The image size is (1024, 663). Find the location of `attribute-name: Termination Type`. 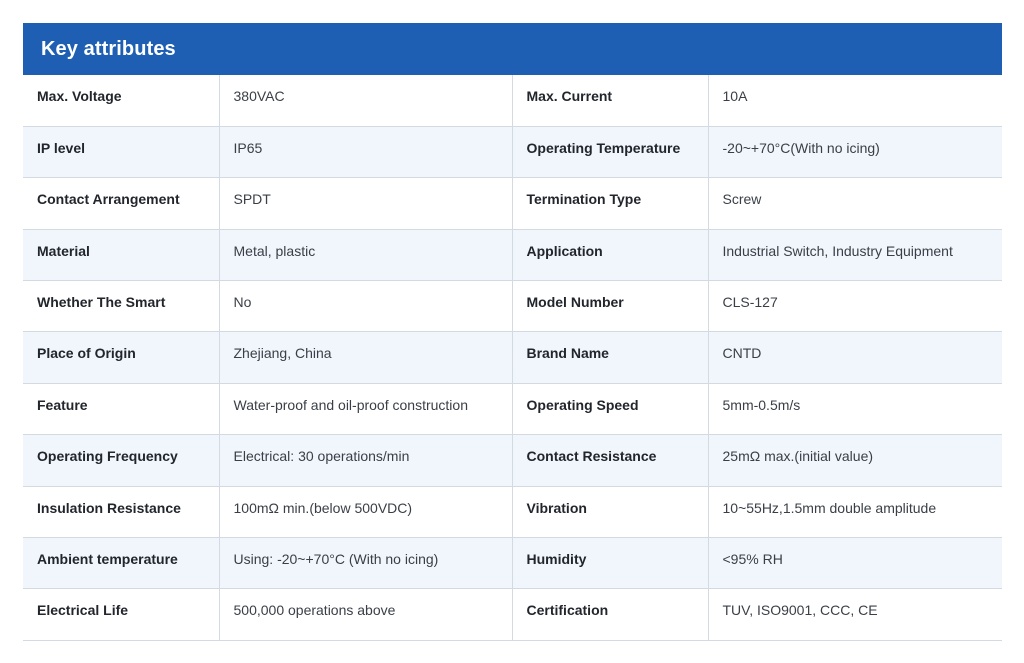

attribute-name: Termination Type is located at coordinates (610, 203).